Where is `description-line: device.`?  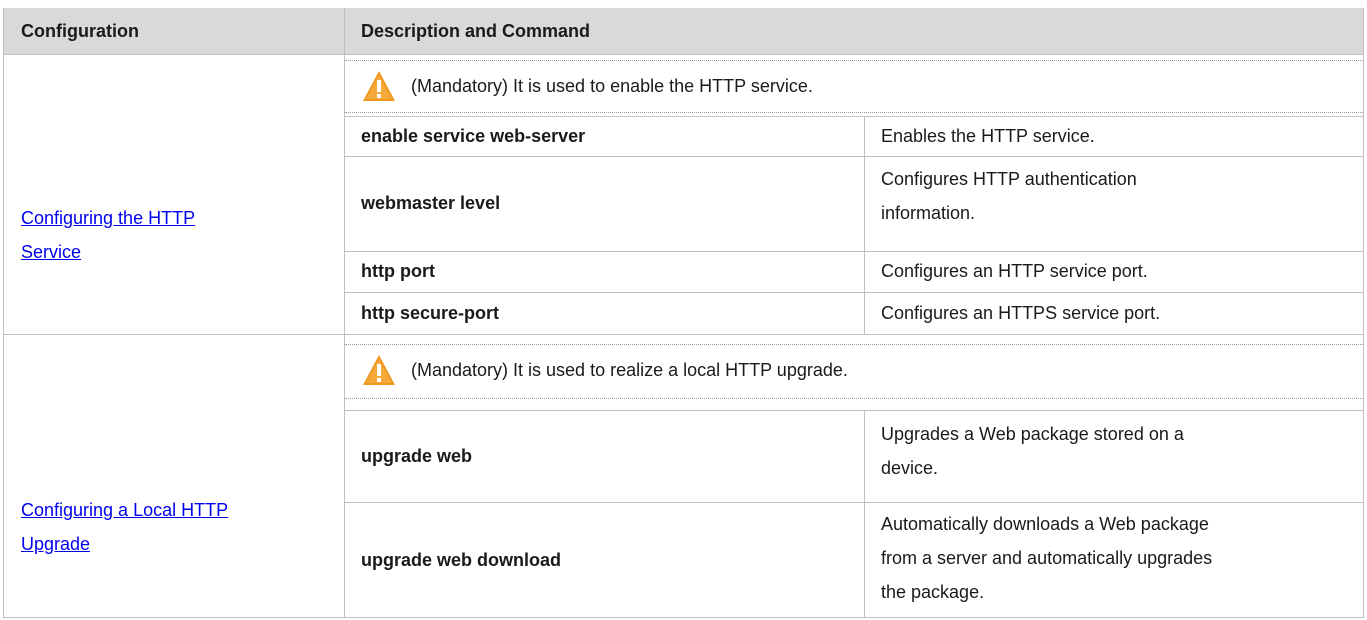
description-line: device. is located at coordinates (910, 468).